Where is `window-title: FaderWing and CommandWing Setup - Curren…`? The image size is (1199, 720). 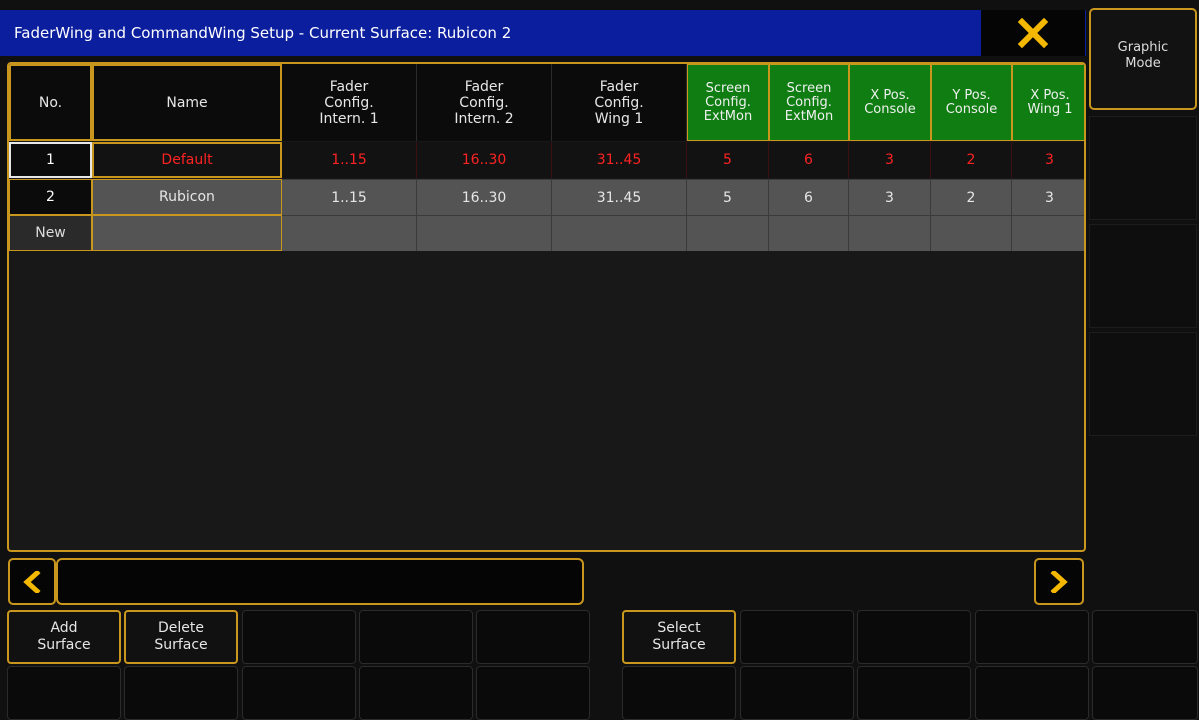 window-title: FaderWing and CommandWing Setup - Curren… is located at coordinates (263, 33).